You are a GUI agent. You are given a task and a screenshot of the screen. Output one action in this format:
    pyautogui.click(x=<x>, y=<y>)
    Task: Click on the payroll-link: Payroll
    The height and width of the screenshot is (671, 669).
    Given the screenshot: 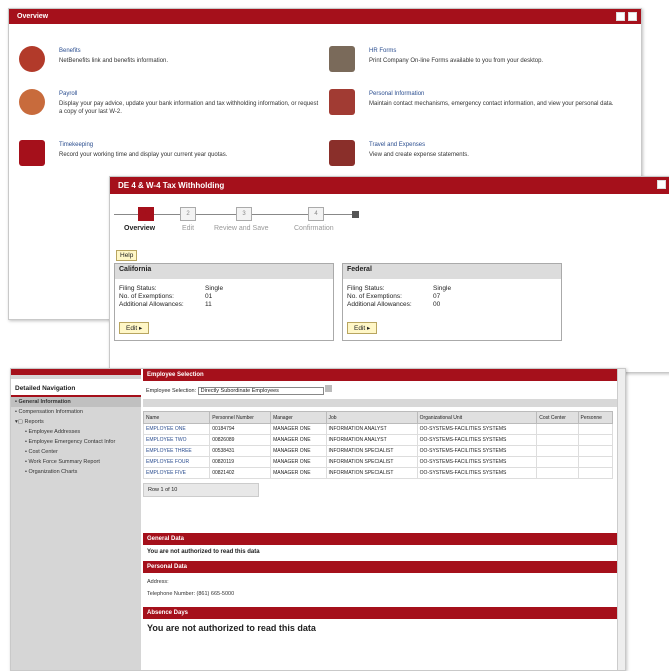 What is the action you would take?
    pyautogui.click(x=68, y=94)
    